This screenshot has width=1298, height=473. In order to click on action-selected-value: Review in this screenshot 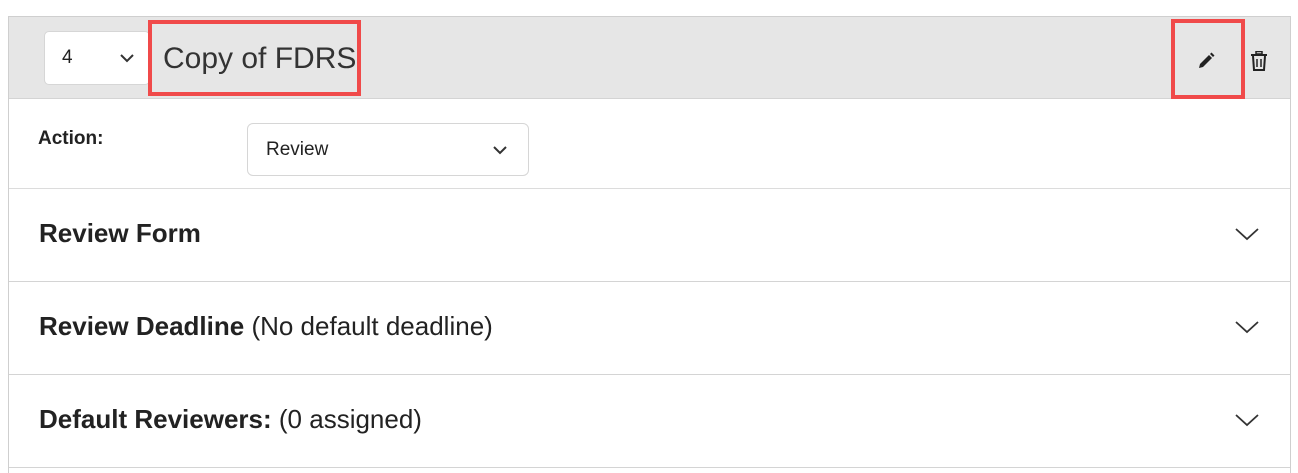, I will do `click(297, 149)`.